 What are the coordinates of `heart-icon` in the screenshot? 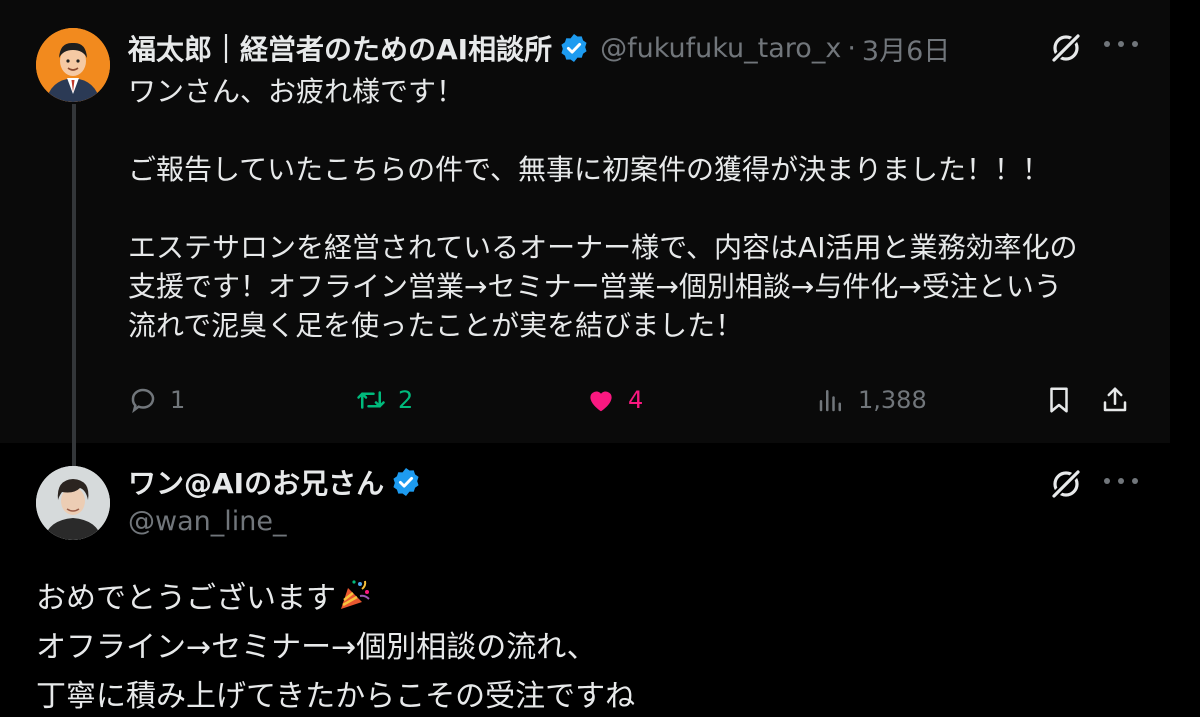 It's located at (601, 401).